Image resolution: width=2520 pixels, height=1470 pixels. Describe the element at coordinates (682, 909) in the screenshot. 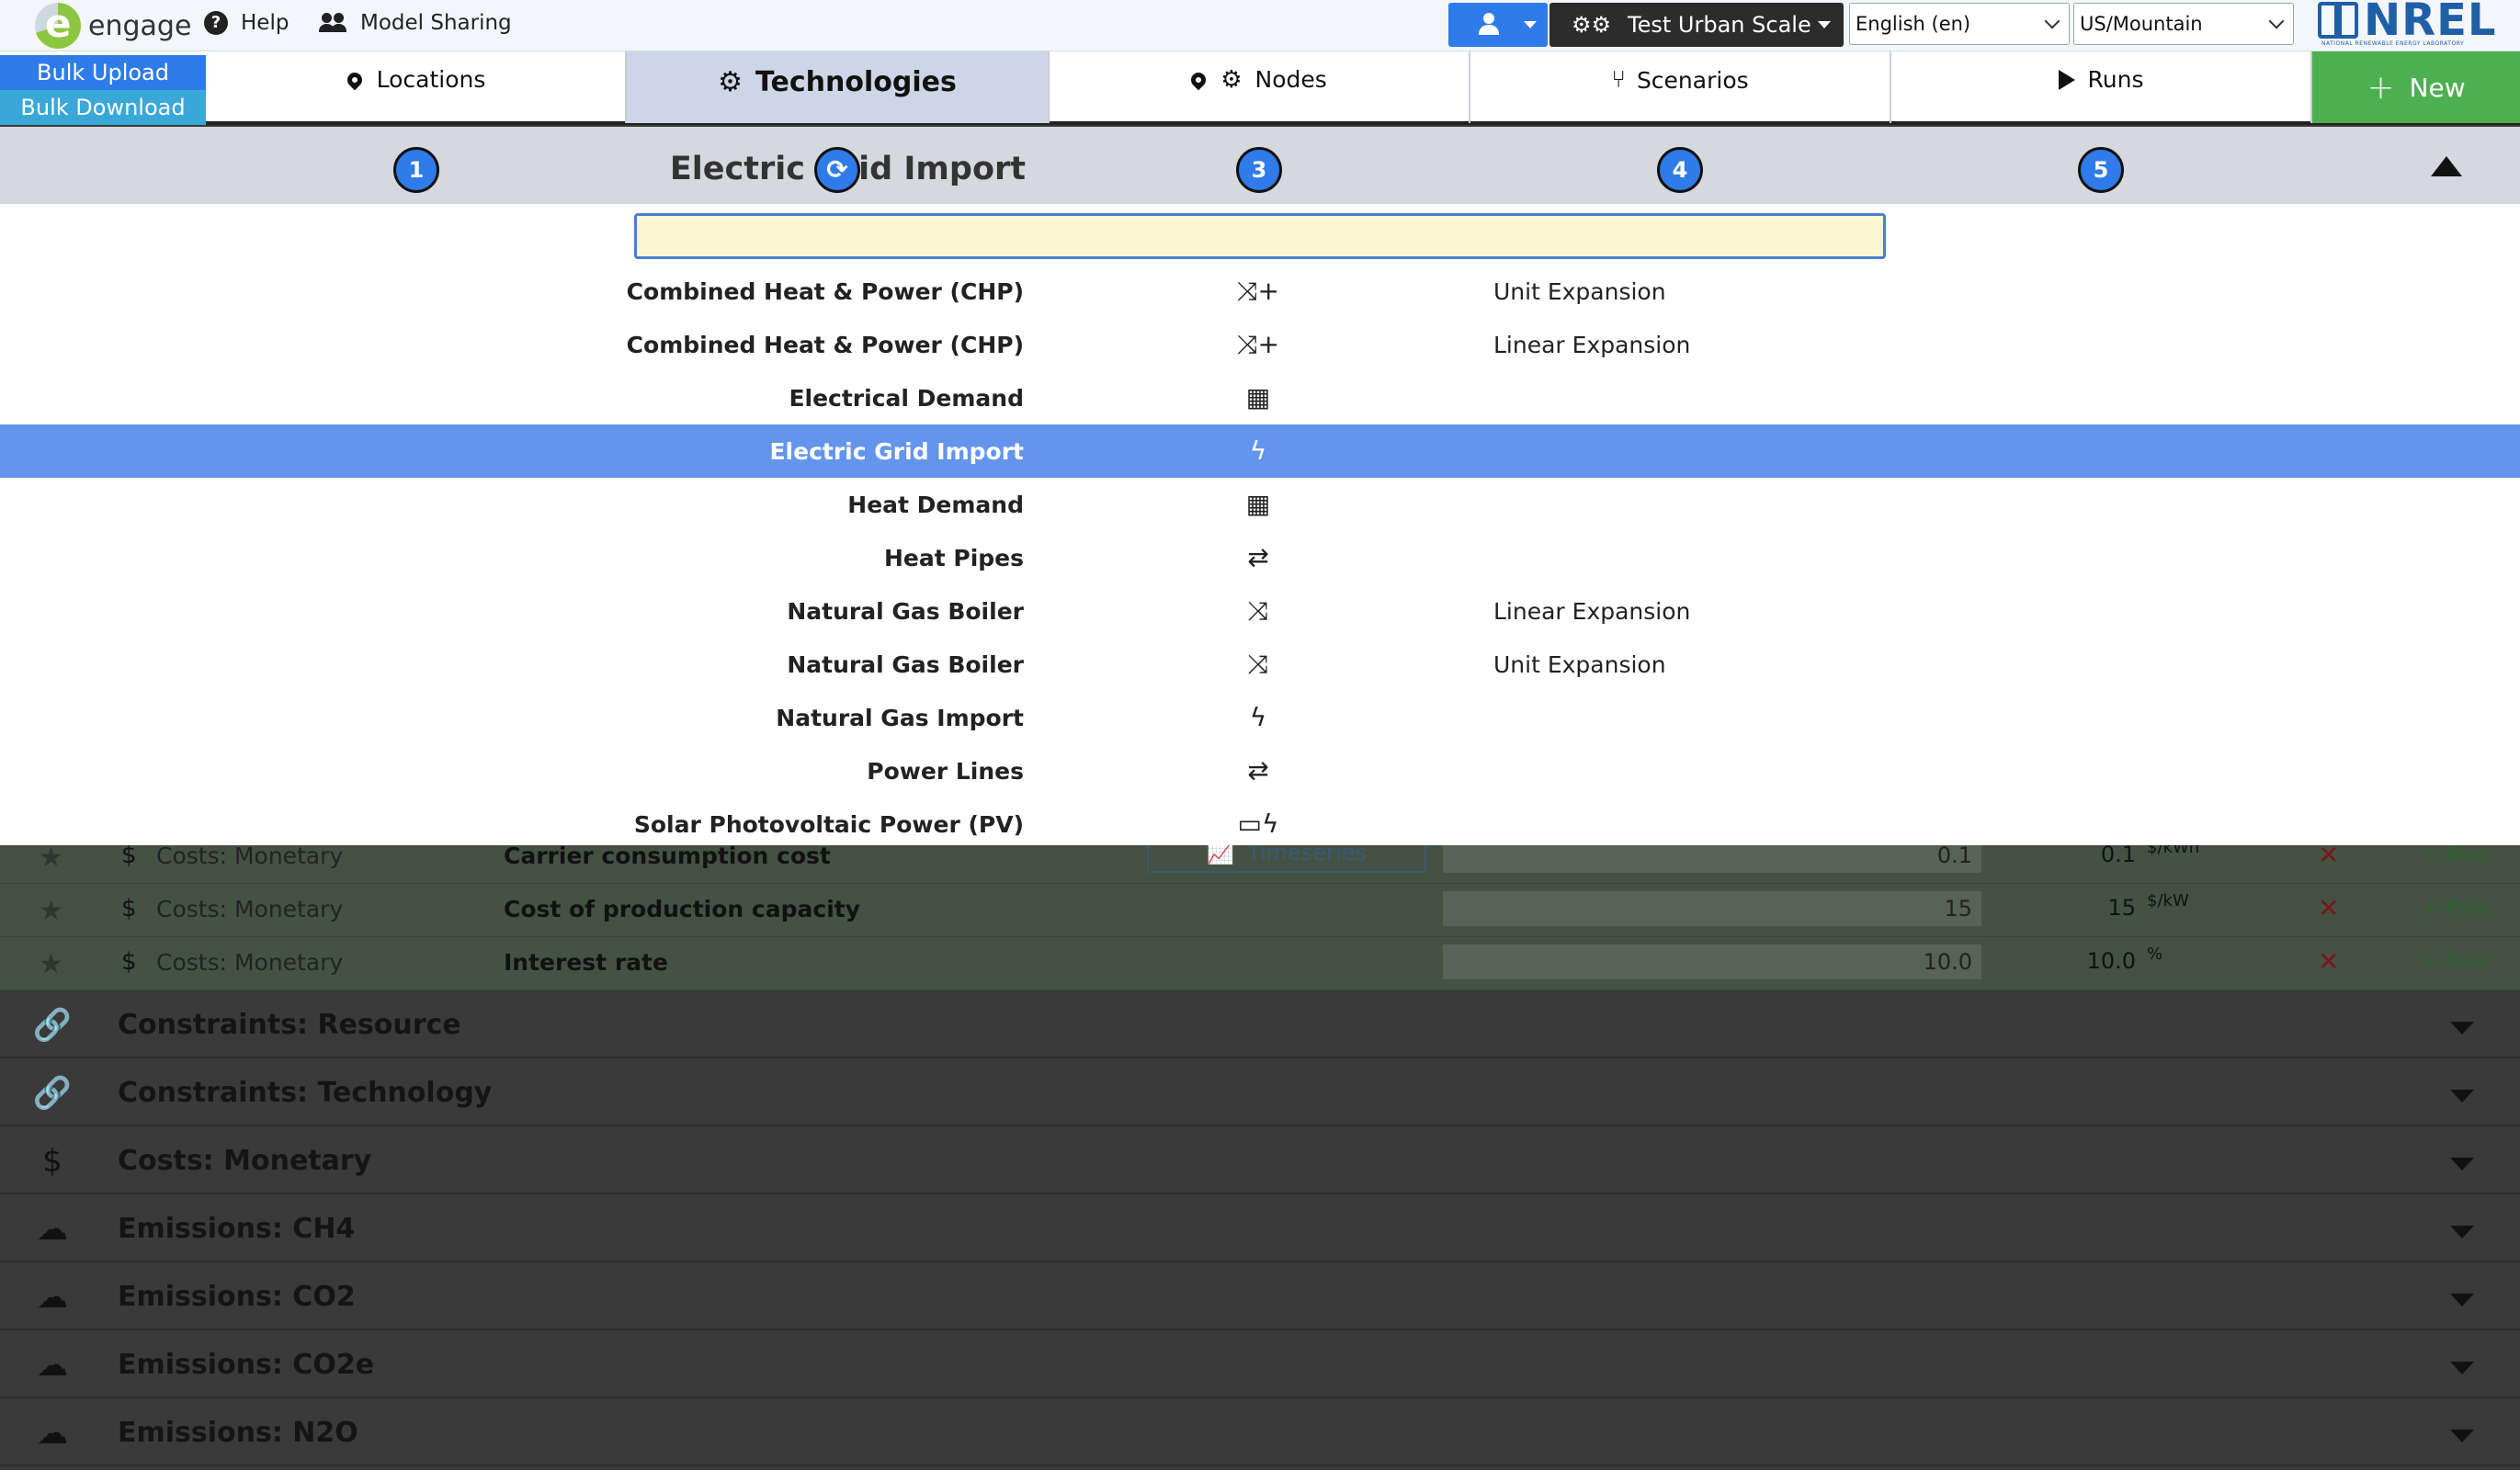

I see `parameter-name: Cost of production capacity` at that location.